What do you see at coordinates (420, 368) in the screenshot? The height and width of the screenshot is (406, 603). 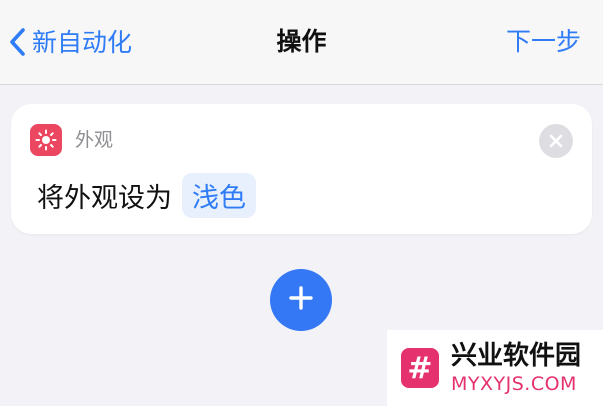 I see `watermark-logo: #` at bounding box center [420, 368].